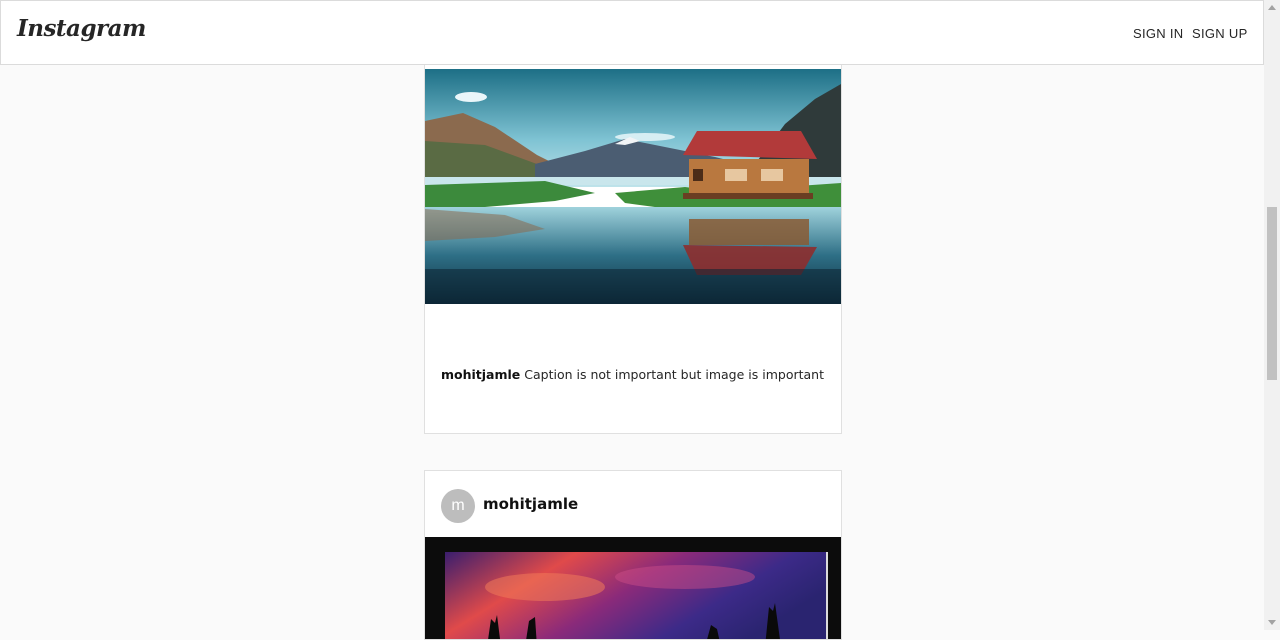 Image resolution: width=1280 pixels, height=640 pixels. What do you see at coordinates (1272, 7) in the screenshot?
I see `scroll-up-arrow-icon` at bounding box center [1272, 7].